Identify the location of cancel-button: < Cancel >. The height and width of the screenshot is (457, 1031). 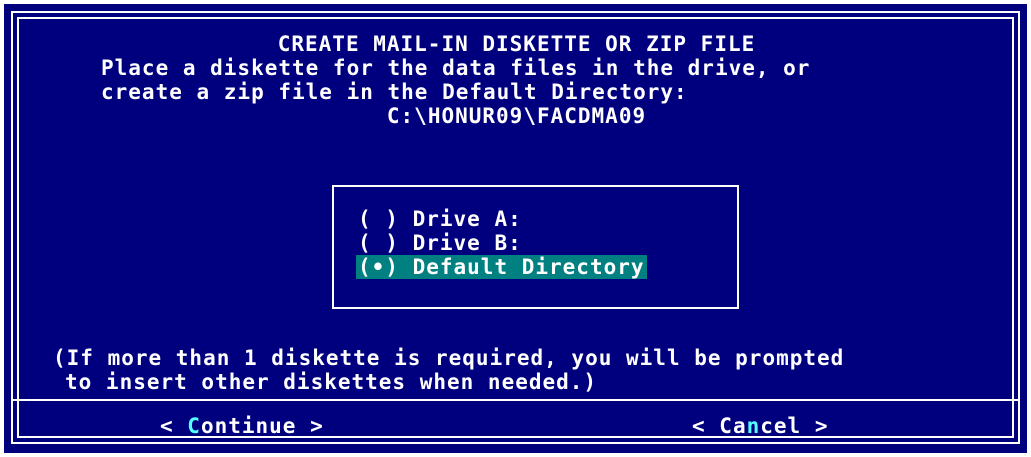
(760, 426).